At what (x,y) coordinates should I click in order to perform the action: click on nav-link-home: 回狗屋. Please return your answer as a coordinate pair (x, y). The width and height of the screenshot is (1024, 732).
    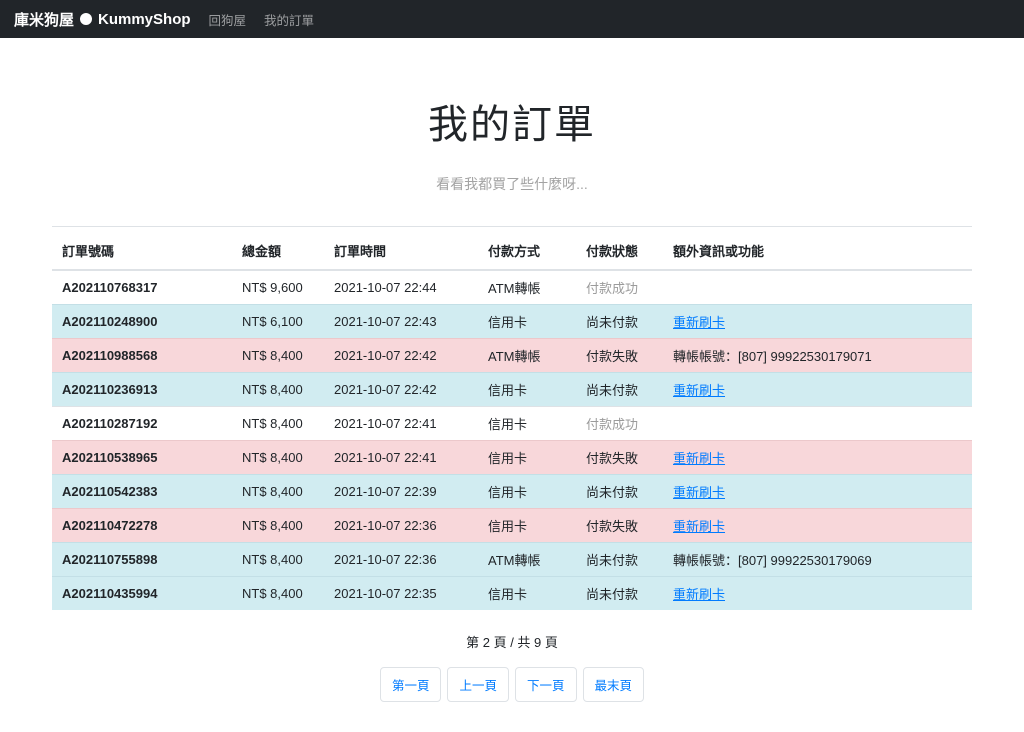
    Looking at the image, I should click on (228, 19).